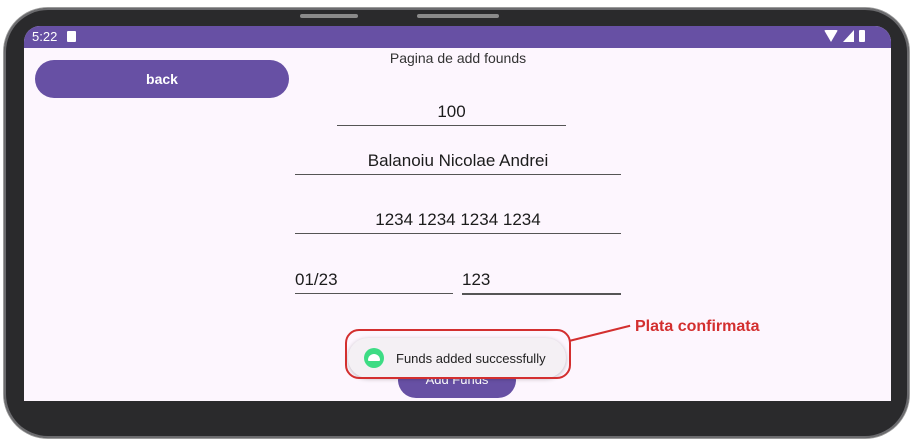 This screenshot has height=444, width=913. What do you see at coordinates (862, 36) in the screenshot?
I see `battery-icon` at bounding box center [862, 36].